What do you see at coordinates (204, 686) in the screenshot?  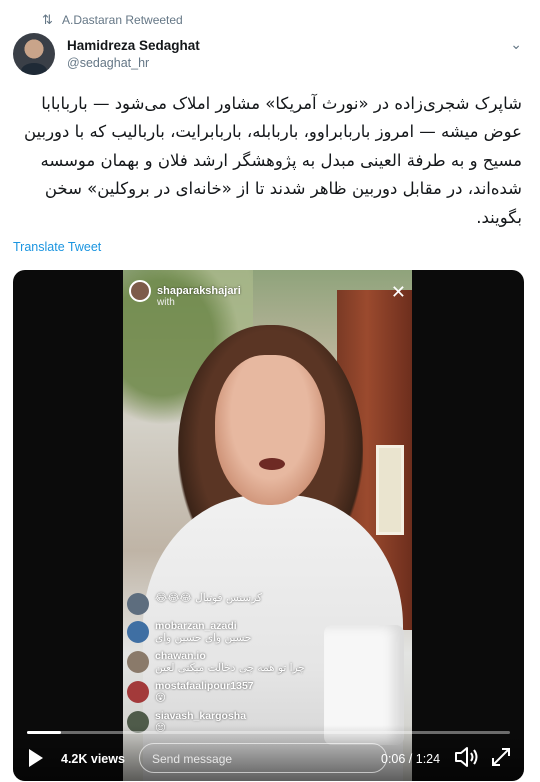 I see `comment-username: mostafaalipour1357` at bounding box center [204, 686].